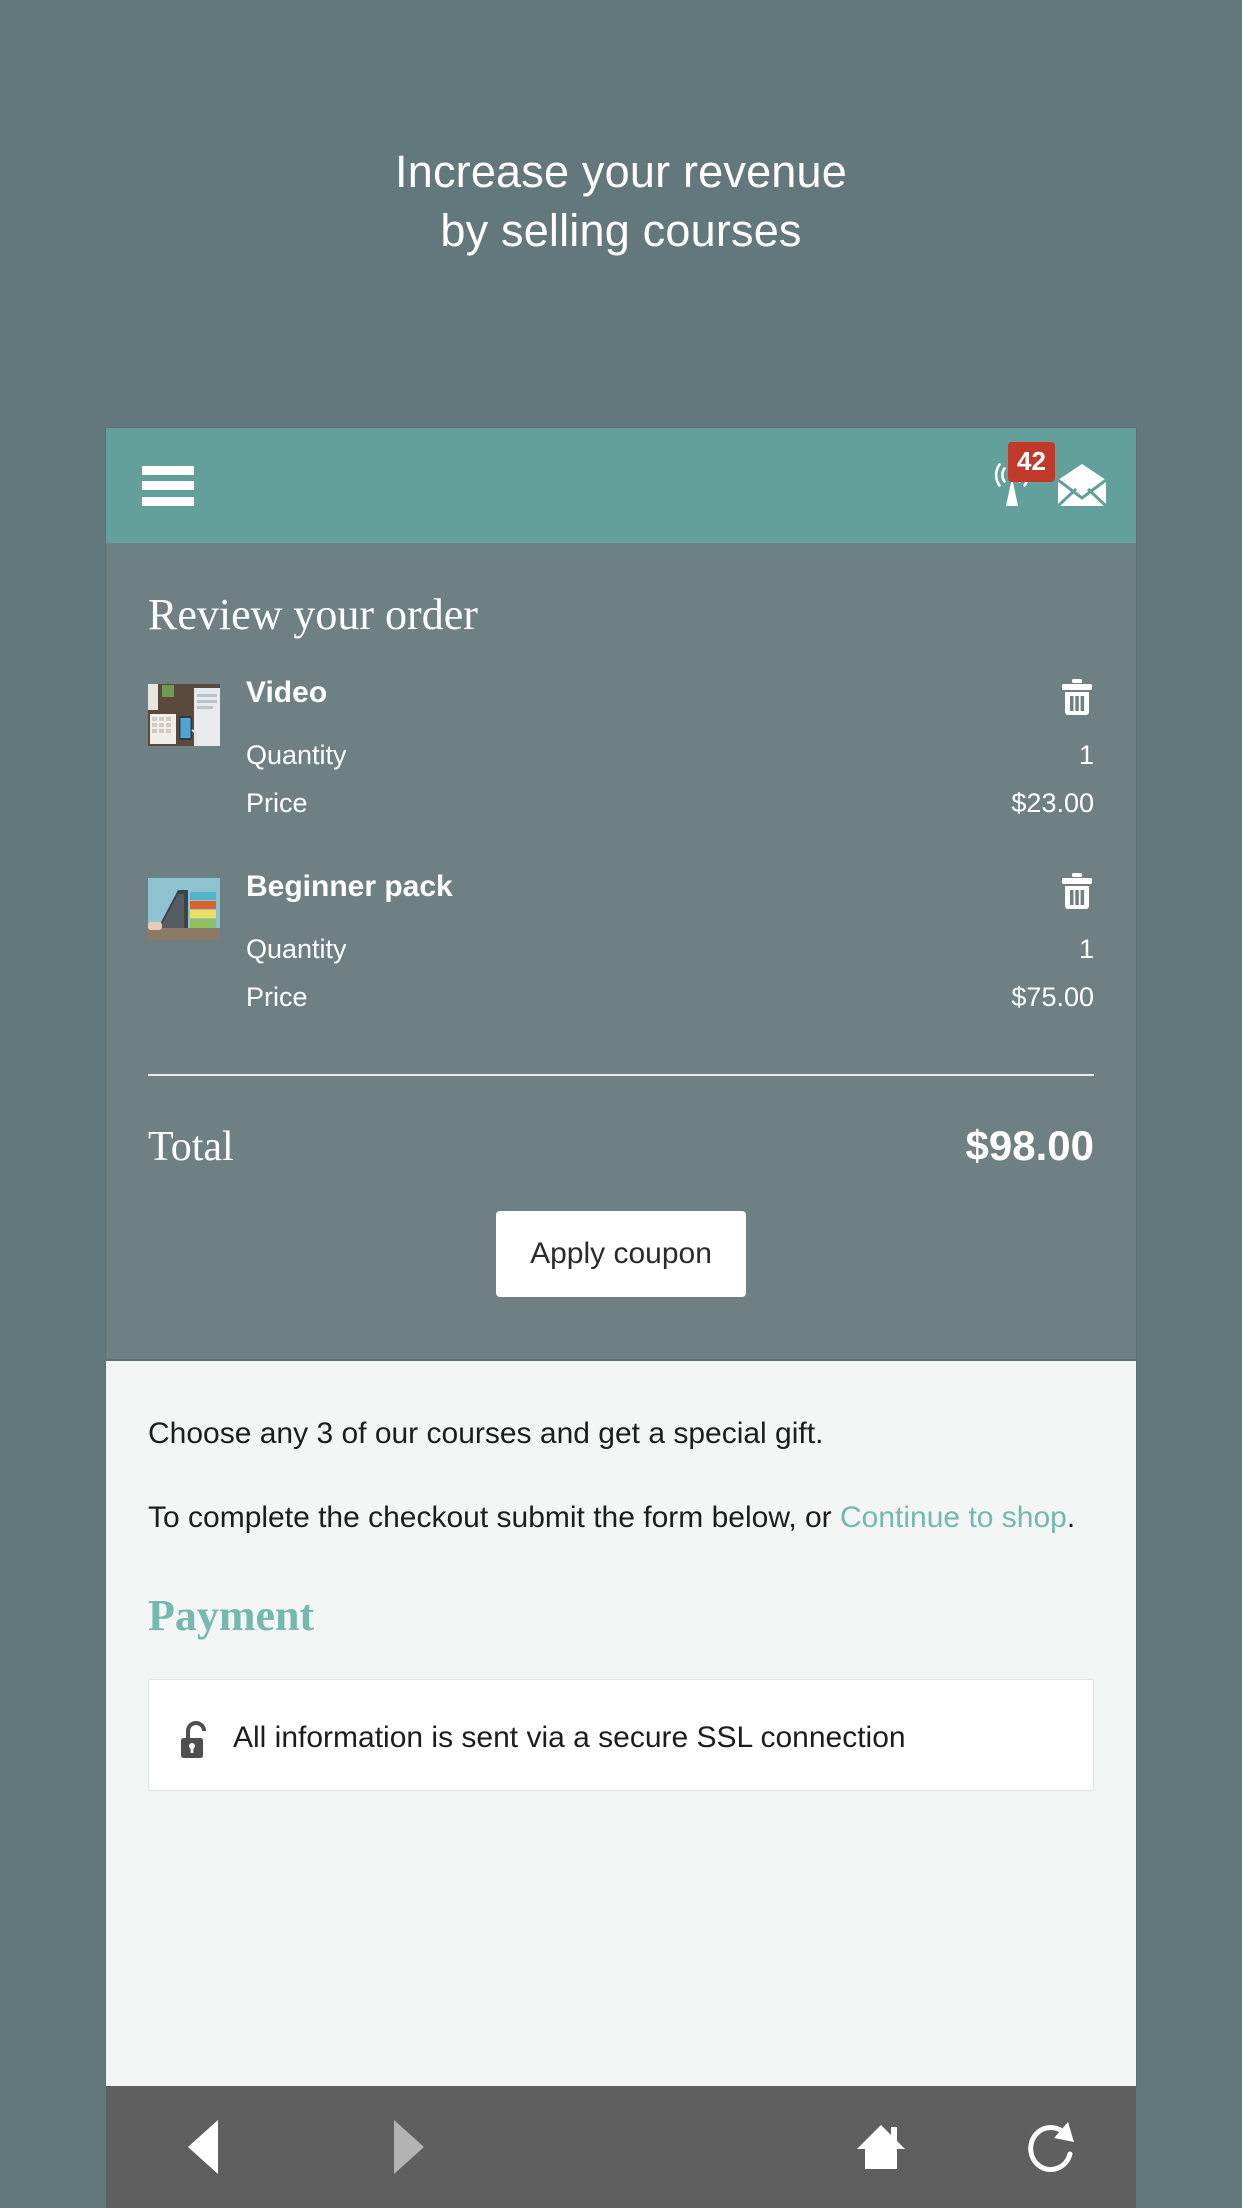 The height and width of the screenshot is (2208, 1242). I want to click on envelope-icon, so click(1082, 486).